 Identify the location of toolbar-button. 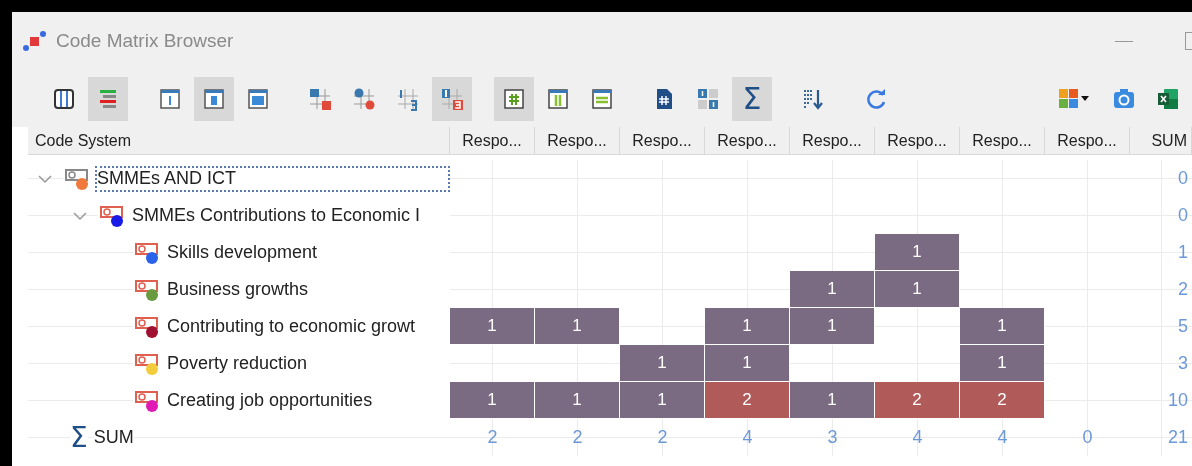
(514, 98).